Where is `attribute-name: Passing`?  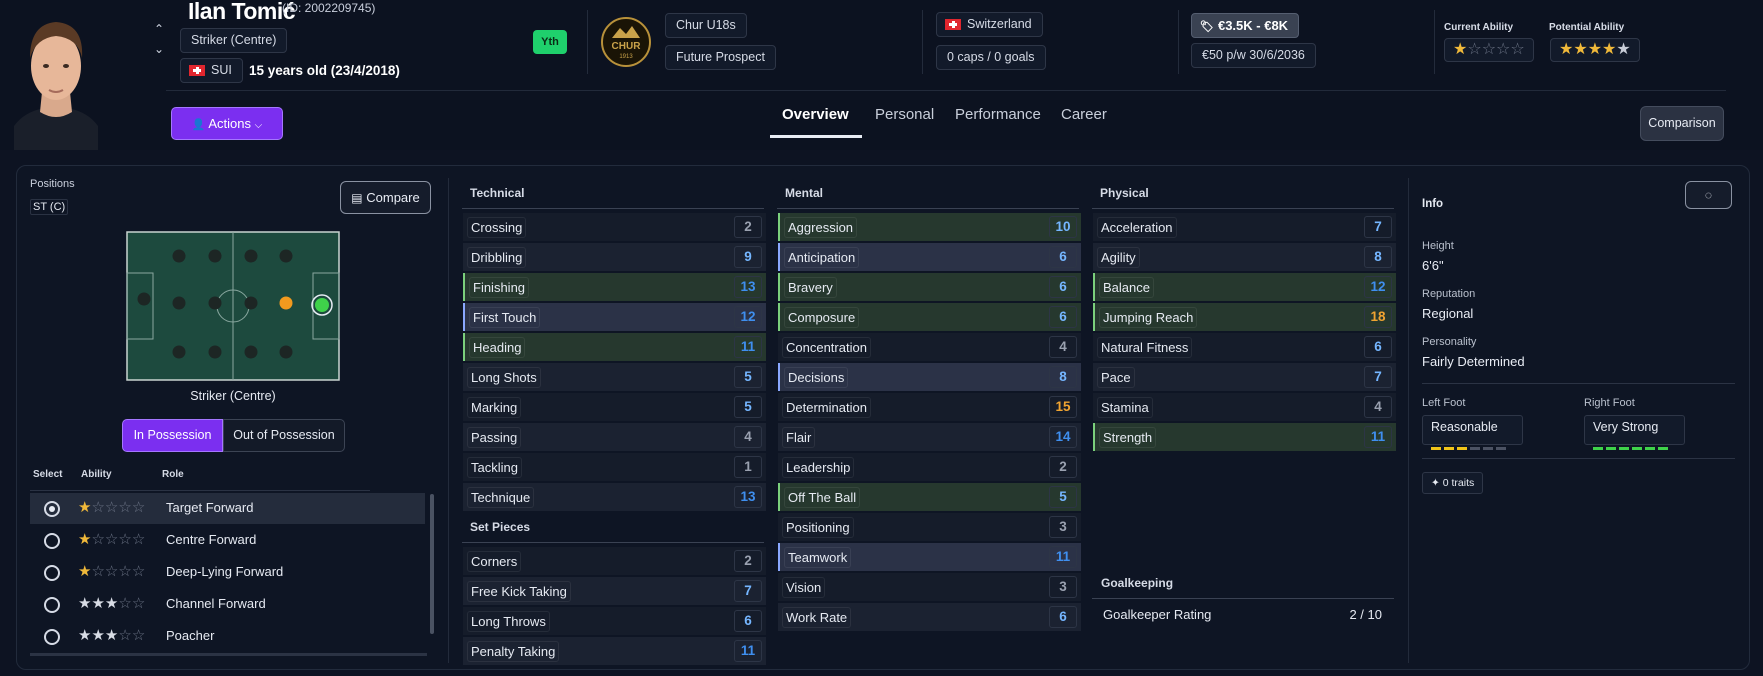
attribute-name: Passing is located at coordinates (494, 437).